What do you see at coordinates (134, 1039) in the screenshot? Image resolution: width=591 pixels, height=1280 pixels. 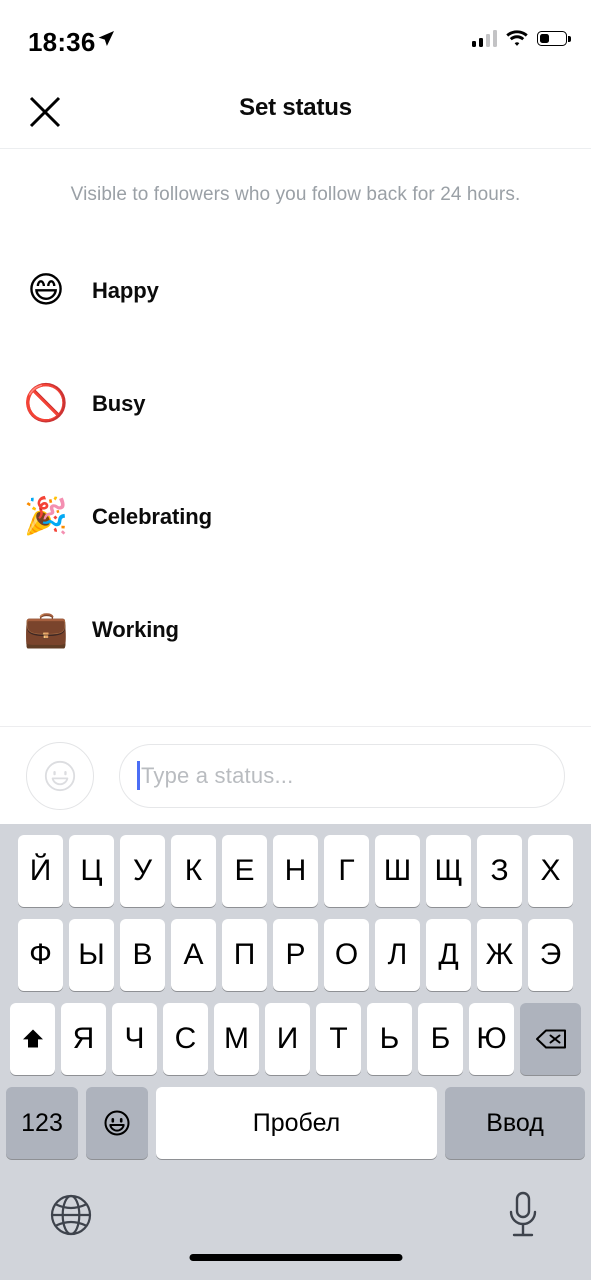 I see `key-letter: Ч` at bounding box center [134, 1039].